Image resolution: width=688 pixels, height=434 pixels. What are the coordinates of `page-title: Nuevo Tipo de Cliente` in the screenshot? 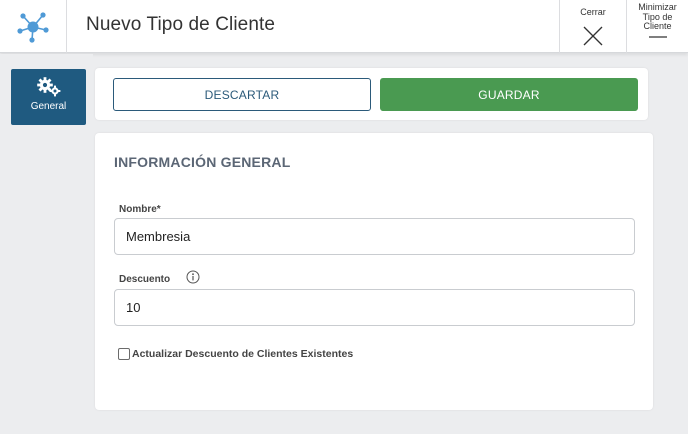 It's located at (181, 24).